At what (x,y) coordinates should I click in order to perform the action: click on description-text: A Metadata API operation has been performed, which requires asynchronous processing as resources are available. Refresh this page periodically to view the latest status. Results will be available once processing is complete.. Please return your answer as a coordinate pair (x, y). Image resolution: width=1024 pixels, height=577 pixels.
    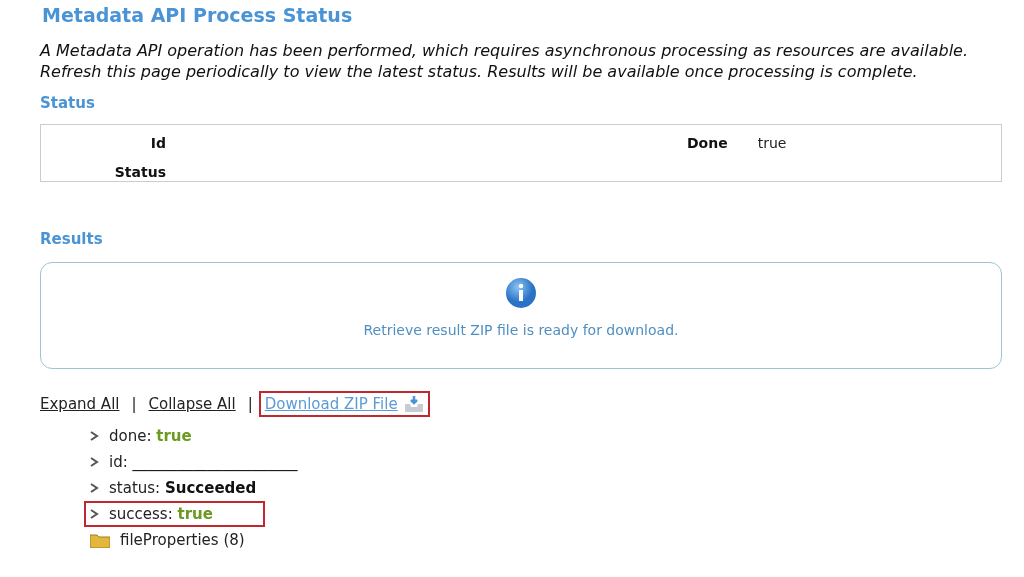
    Looking at the image, I should click on (505, 61).